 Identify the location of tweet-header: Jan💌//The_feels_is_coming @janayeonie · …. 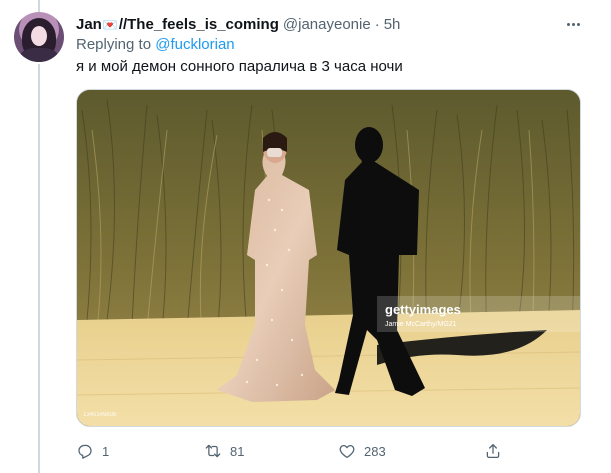
(238, 24).